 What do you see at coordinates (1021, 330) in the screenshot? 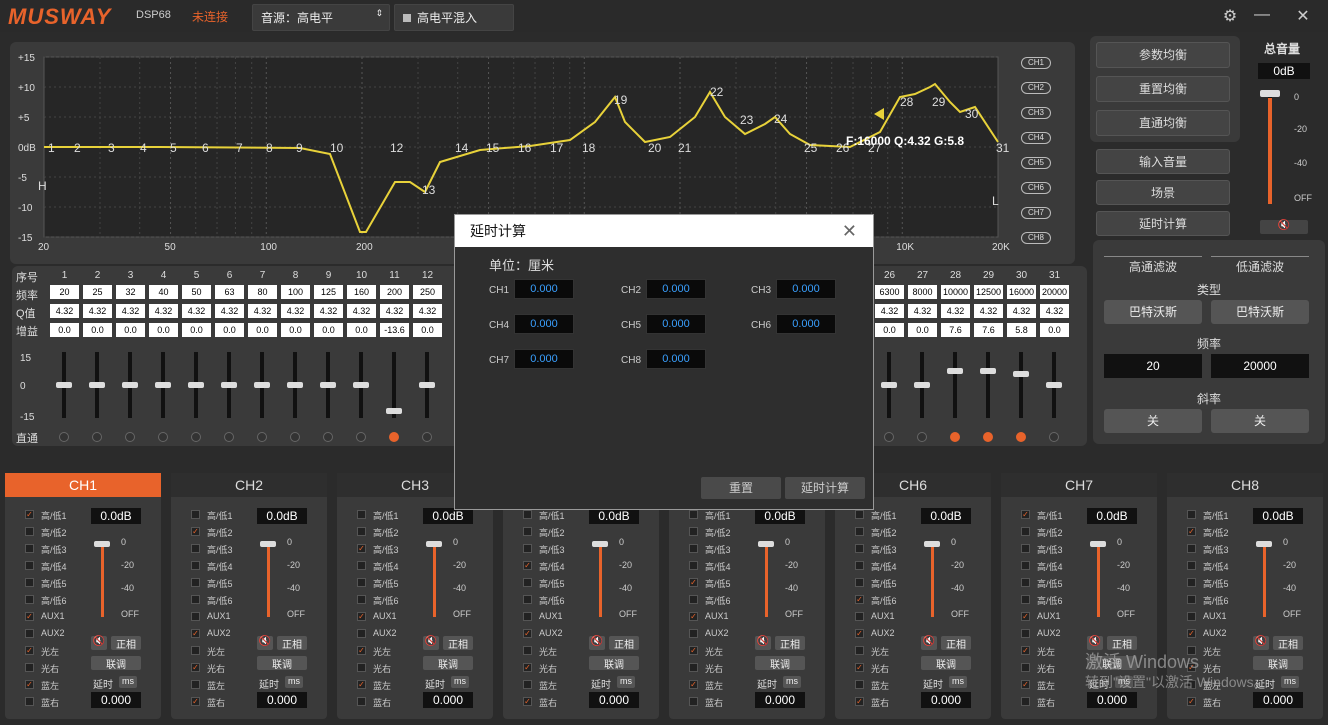
I see `gain-cell: 5.8` at bounding box center [1021, 330].